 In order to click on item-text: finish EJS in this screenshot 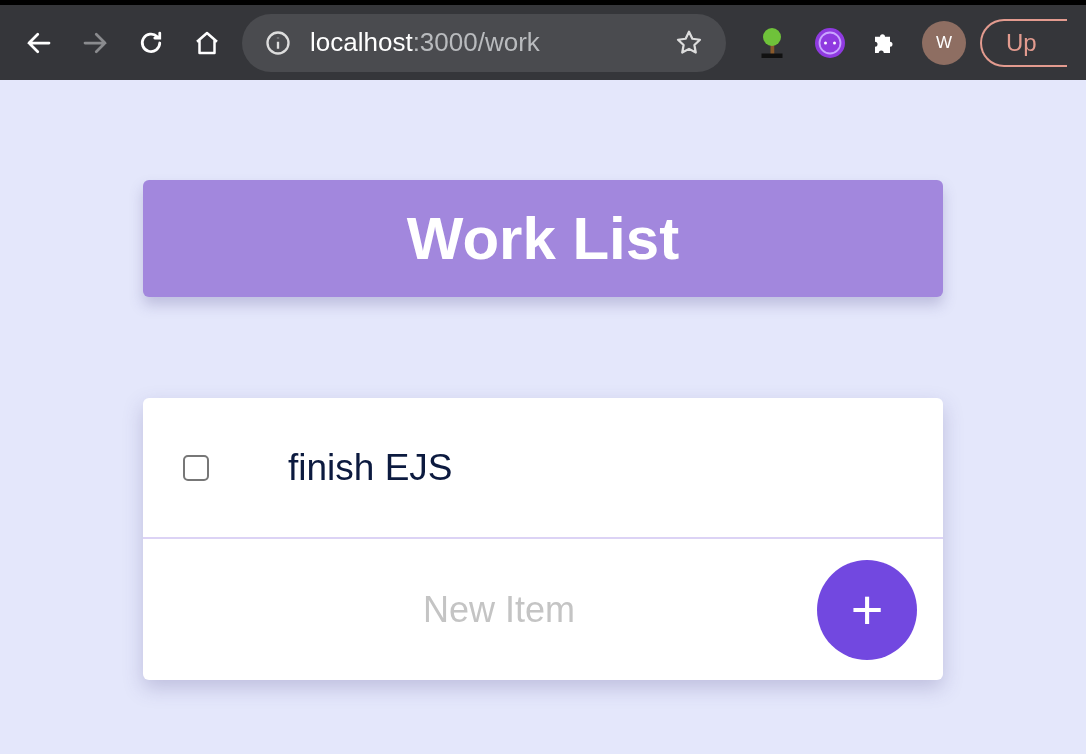, I will do `click(370, 467)`.